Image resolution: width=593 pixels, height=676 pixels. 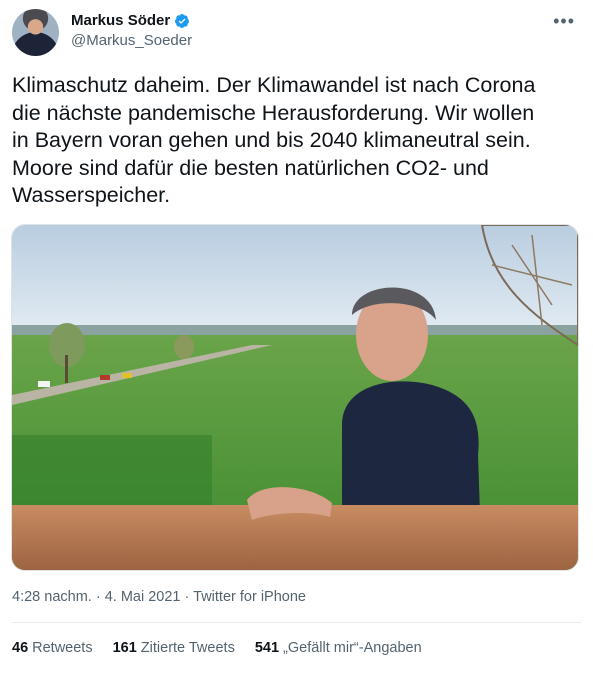 What do you see at coordinates (296, 33) in the screenshot?
I see `tweet-header: Markus Söder @Markus_Soeder •••` at bounding box center [296, 33].